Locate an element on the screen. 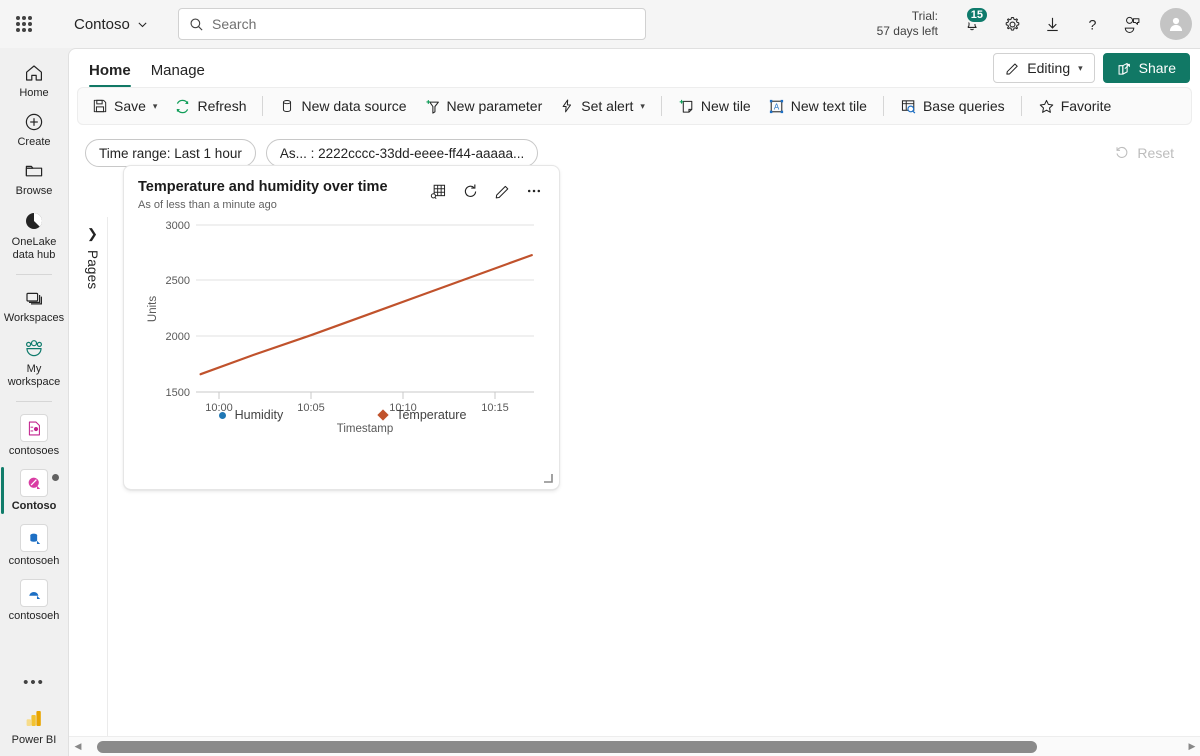  scroll-right-arrow-icon: ▶ is located at coordinates (1192, 747).